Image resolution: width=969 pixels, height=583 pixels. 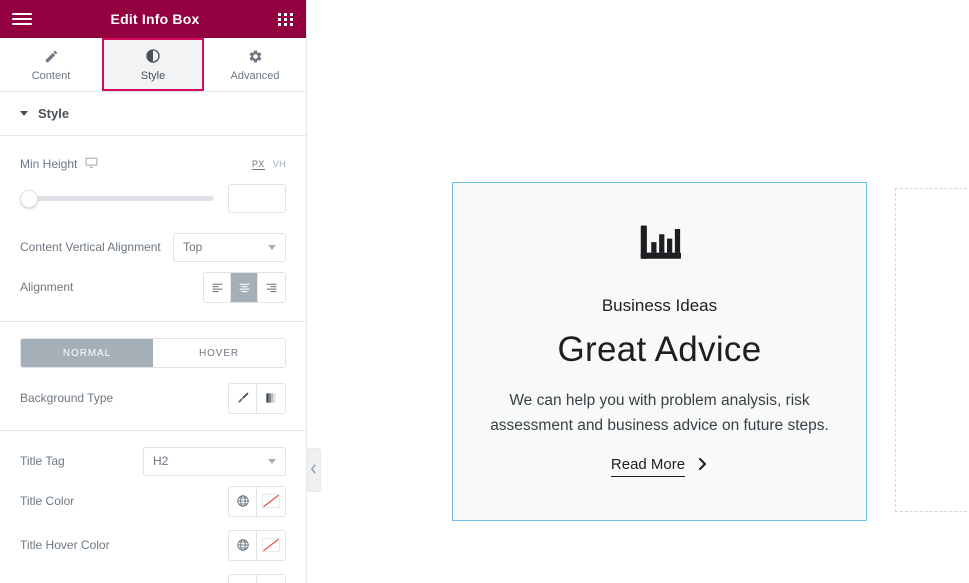 I want to click on alignment-control: Alignment, so click(x=153, y=287).